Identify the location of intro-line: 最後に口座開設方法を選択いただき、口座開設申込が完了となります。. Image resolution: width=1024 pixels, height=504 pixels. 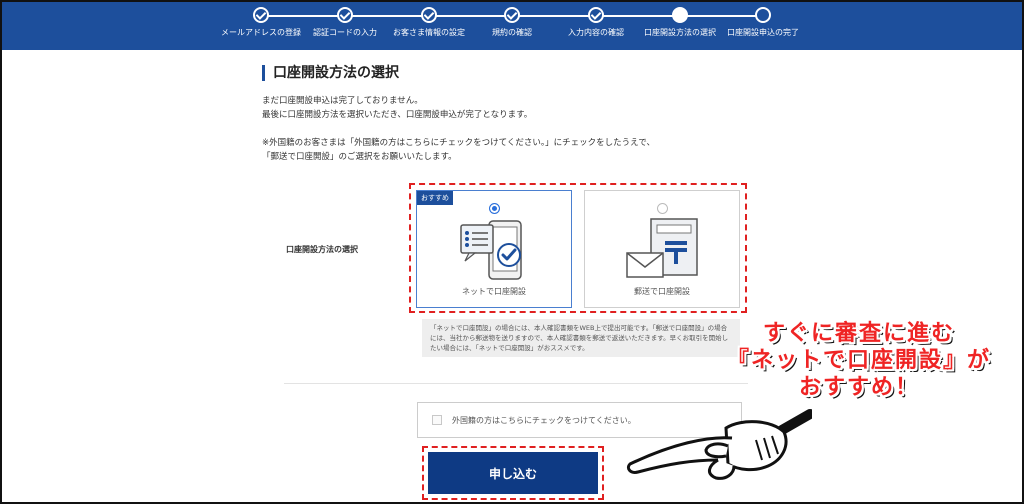
(397, 115).